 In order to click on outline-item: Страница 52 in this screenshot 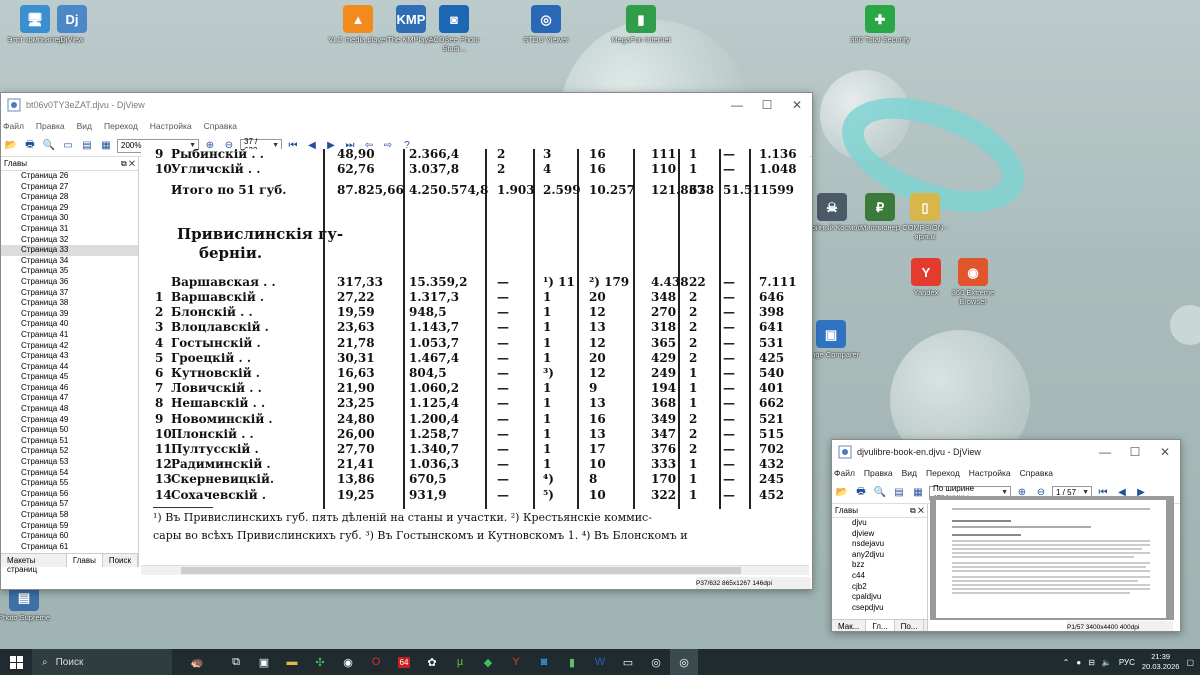, I will do `click(69, 451)`.